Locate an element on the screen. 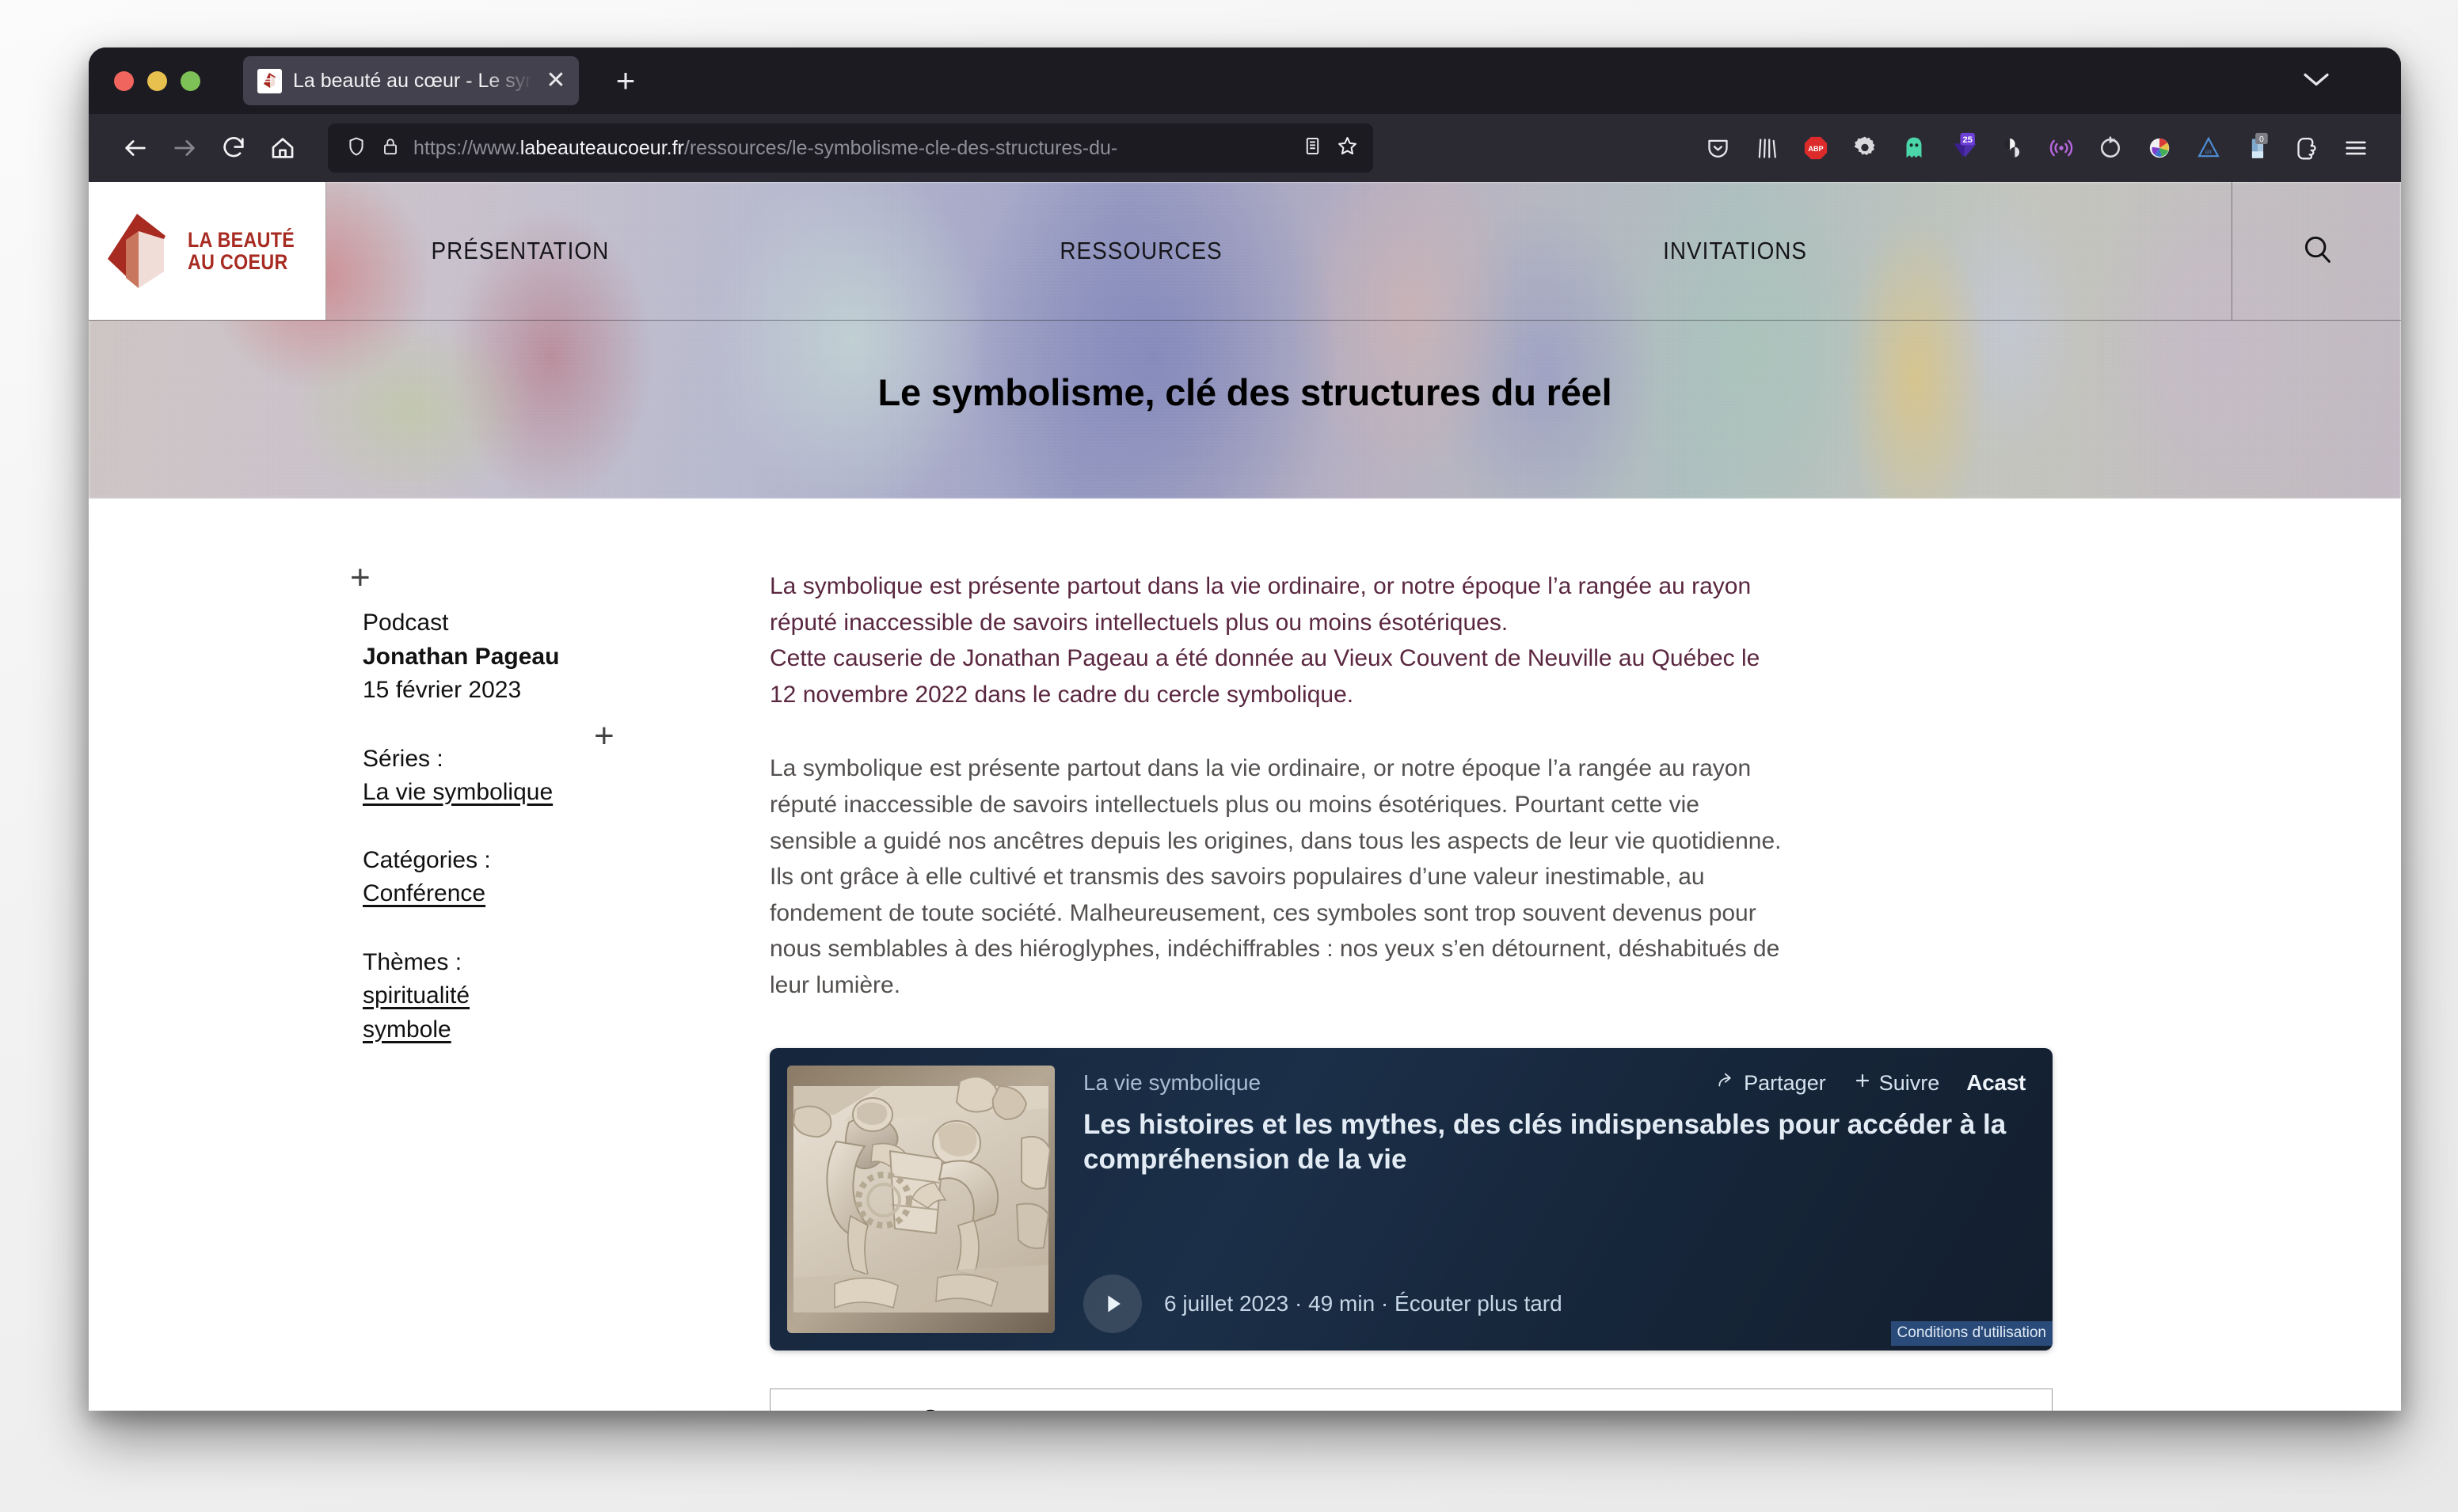 This screenshot has height=1512, width=2458. tab-close-icon: ✕ is located at coordinates (556, 81).